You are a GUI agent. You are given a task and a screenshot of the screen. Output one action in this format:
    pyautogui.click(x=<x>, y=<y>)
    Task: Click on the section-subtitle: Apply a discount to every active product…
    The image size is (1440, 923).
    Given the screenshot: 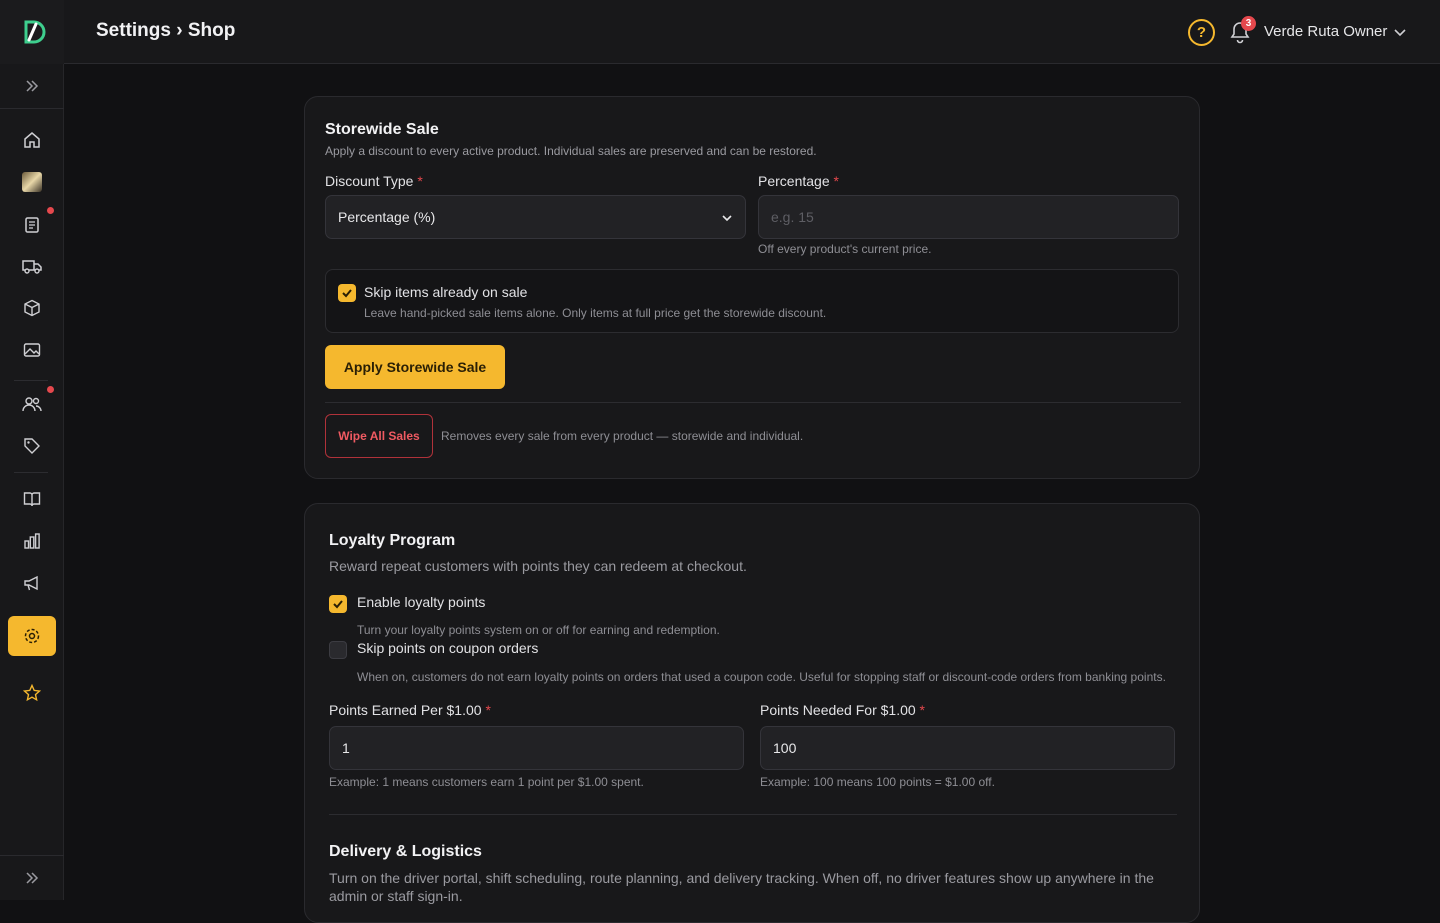 What is the action you would take?
    pyautogui.click(x=571, y=151)
    